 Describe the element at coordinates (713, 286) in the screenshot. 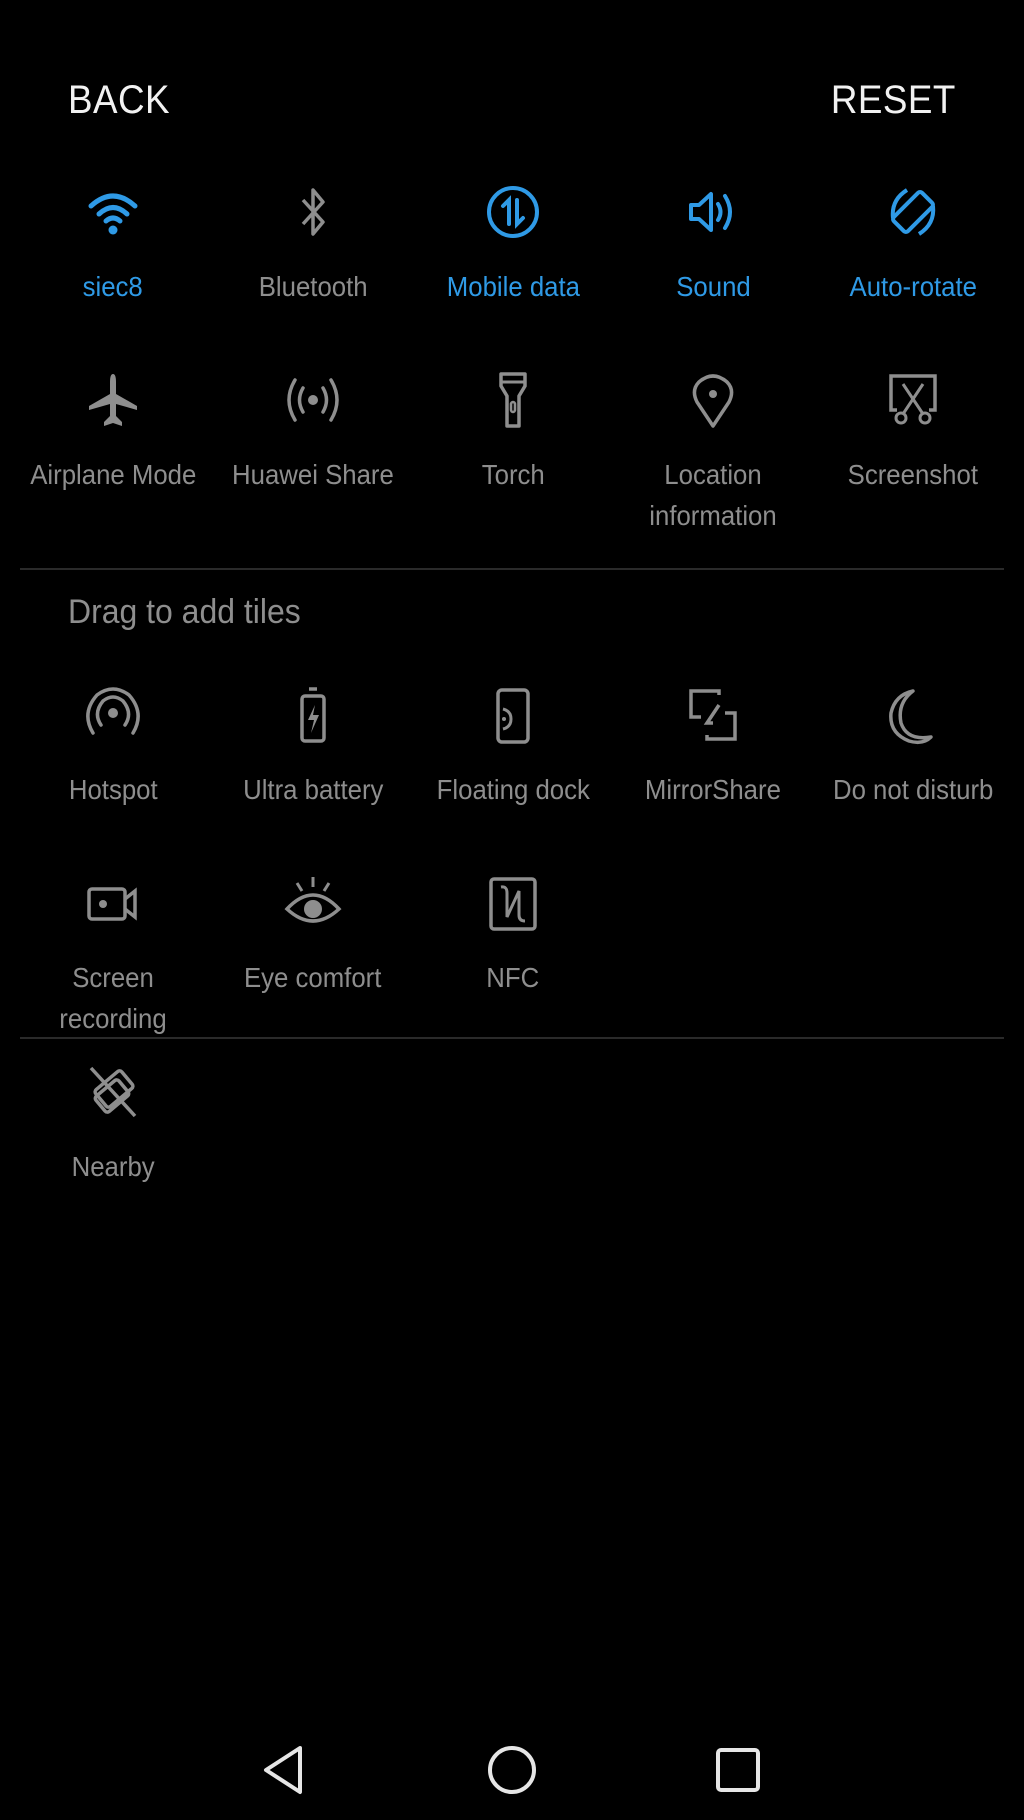

I see `tile-label: Sound` at that location.